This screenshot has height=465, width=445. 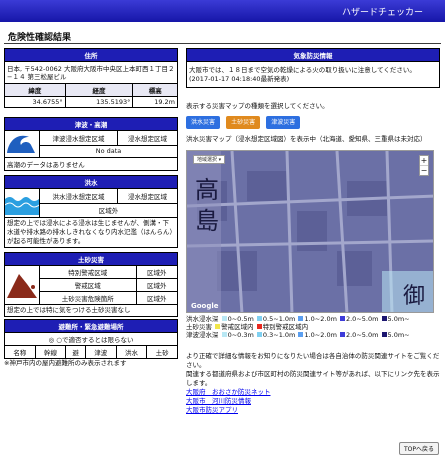 What do you see at coordinates (78, 196) in the screenshot?
I see `flood-area-label: 洪水浸水想定区域` at bounding box center [78, 196].